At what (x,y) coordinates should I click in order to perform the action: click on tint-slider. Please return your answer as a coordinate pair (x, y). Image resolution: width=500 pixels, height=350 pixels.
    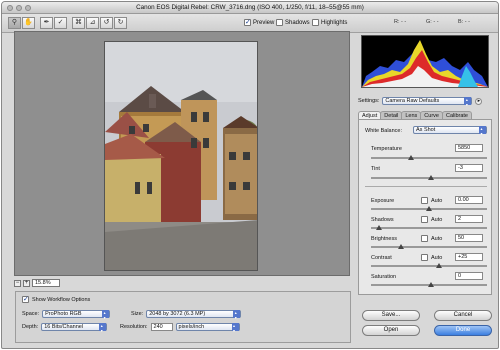
    Looking at the image, I should click on (429, 177).